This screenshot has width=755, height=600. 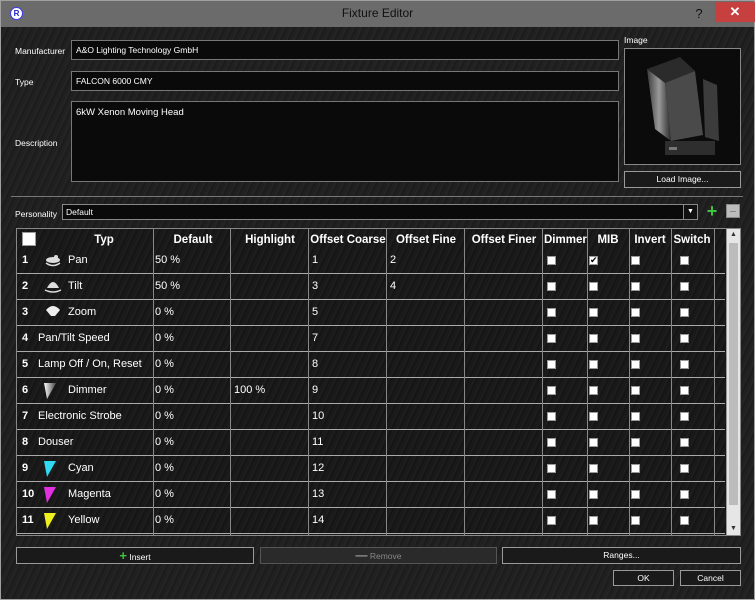 What do you see at coordinates (371, 521) in the screenshot?
I see `table-row: 11 Yellow 0 % 14` at bounding box center [371, 521].